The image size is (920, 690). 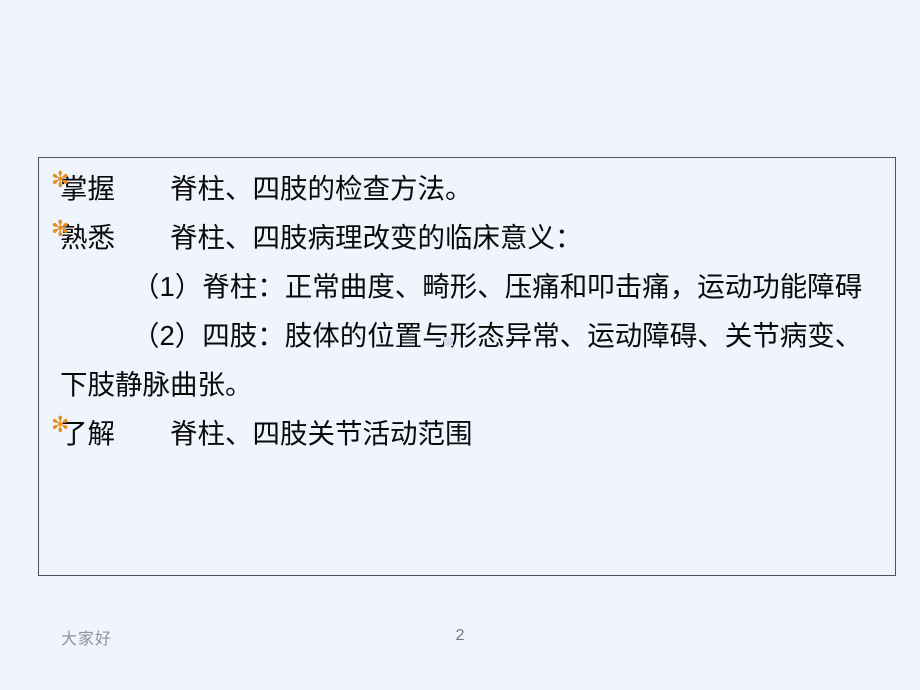 What do you see at coordinates (497, 286) in the screenshot?
I see `sub-list-item: （1）脊柱：正常曲度、畸形、压痛和叩击痛，运动功能障碍` at bounding box center [497, 286].